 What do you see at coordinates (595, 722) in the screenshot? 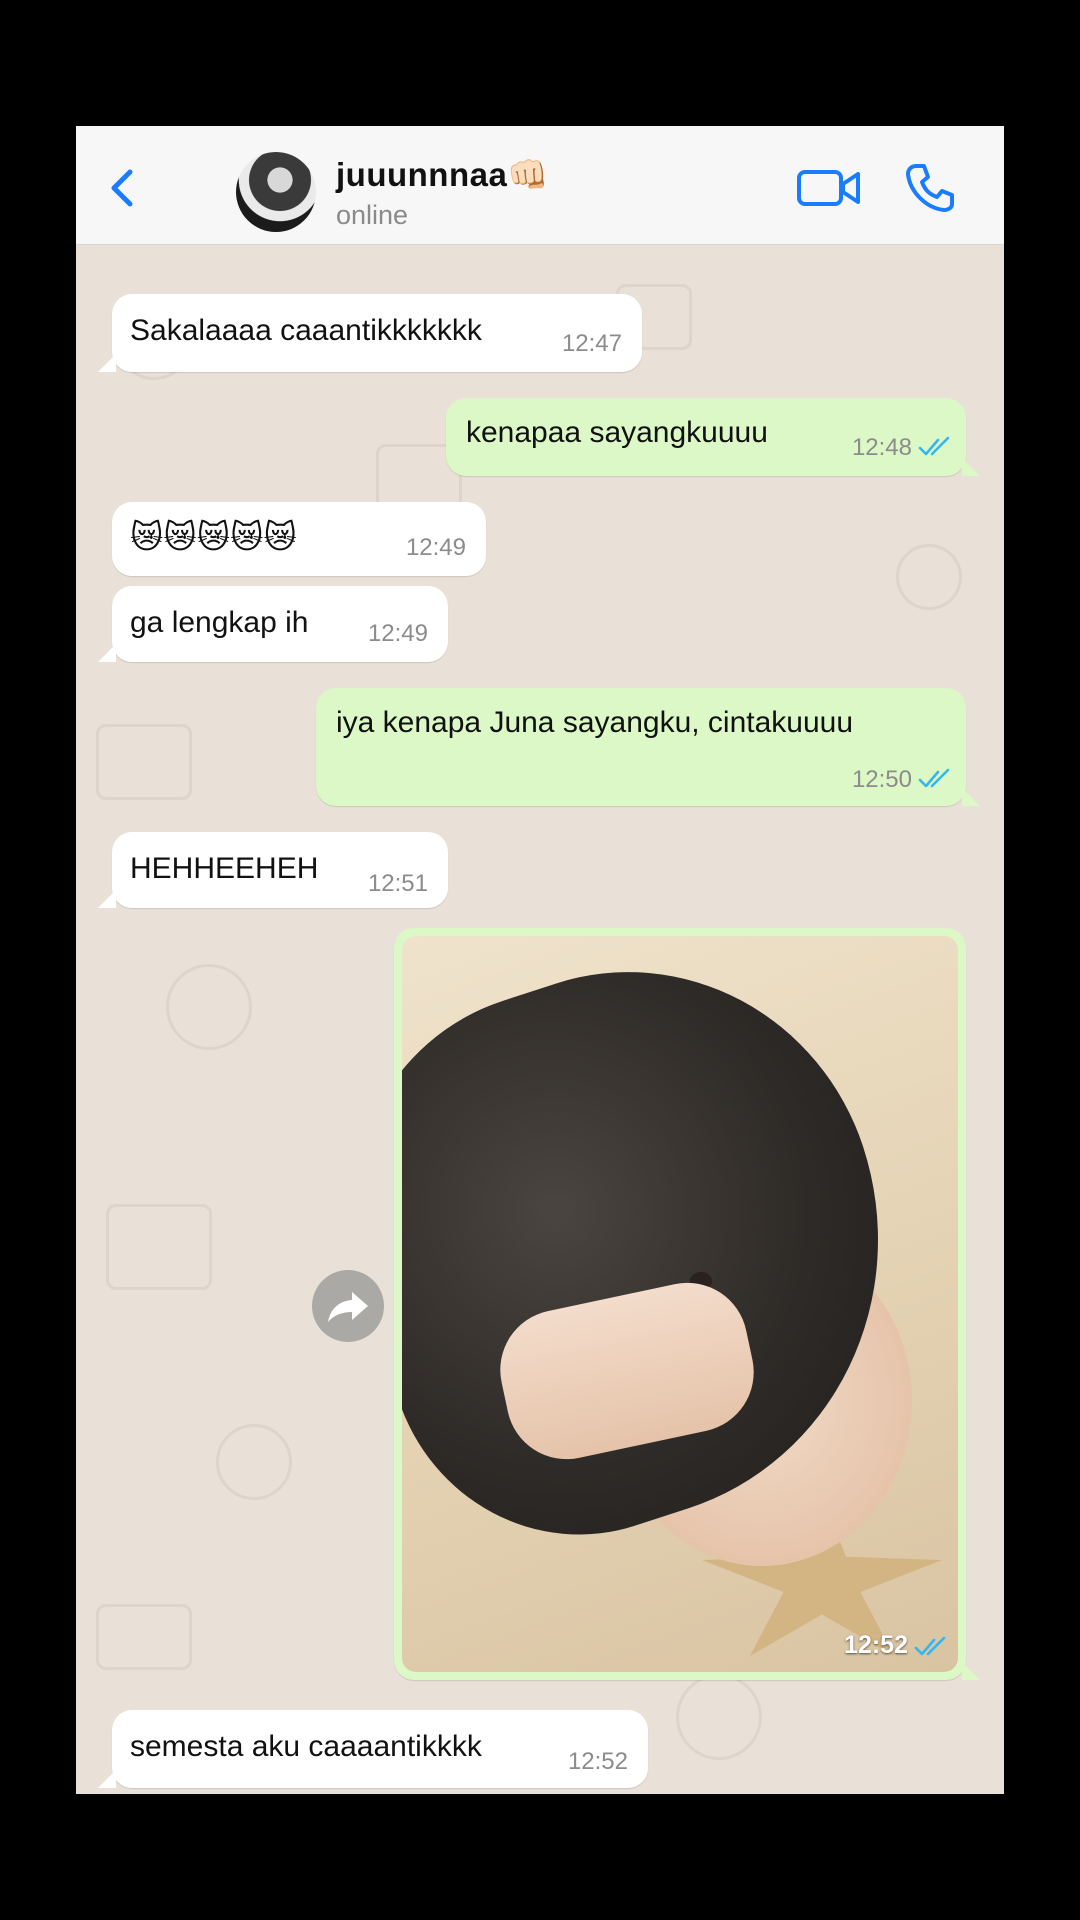
I see `message-text: iya kenapa Juna sayangku, cintakuuuu` at bounding box center [595, 722].